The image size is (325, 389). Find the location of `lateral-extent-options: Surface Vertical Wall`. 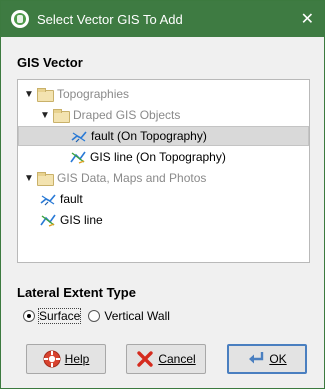

lateral-extent-options: Surface Vertical Wall is located at coordinates (100, 316).